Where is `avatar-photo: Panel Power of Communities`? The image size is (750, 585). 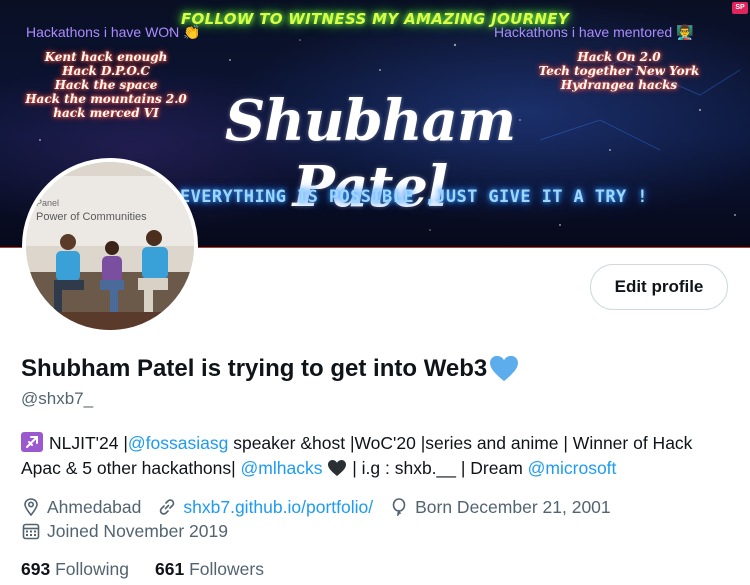
avatar-photo: Panel Power of Communities is located at coordinates (110, 246).